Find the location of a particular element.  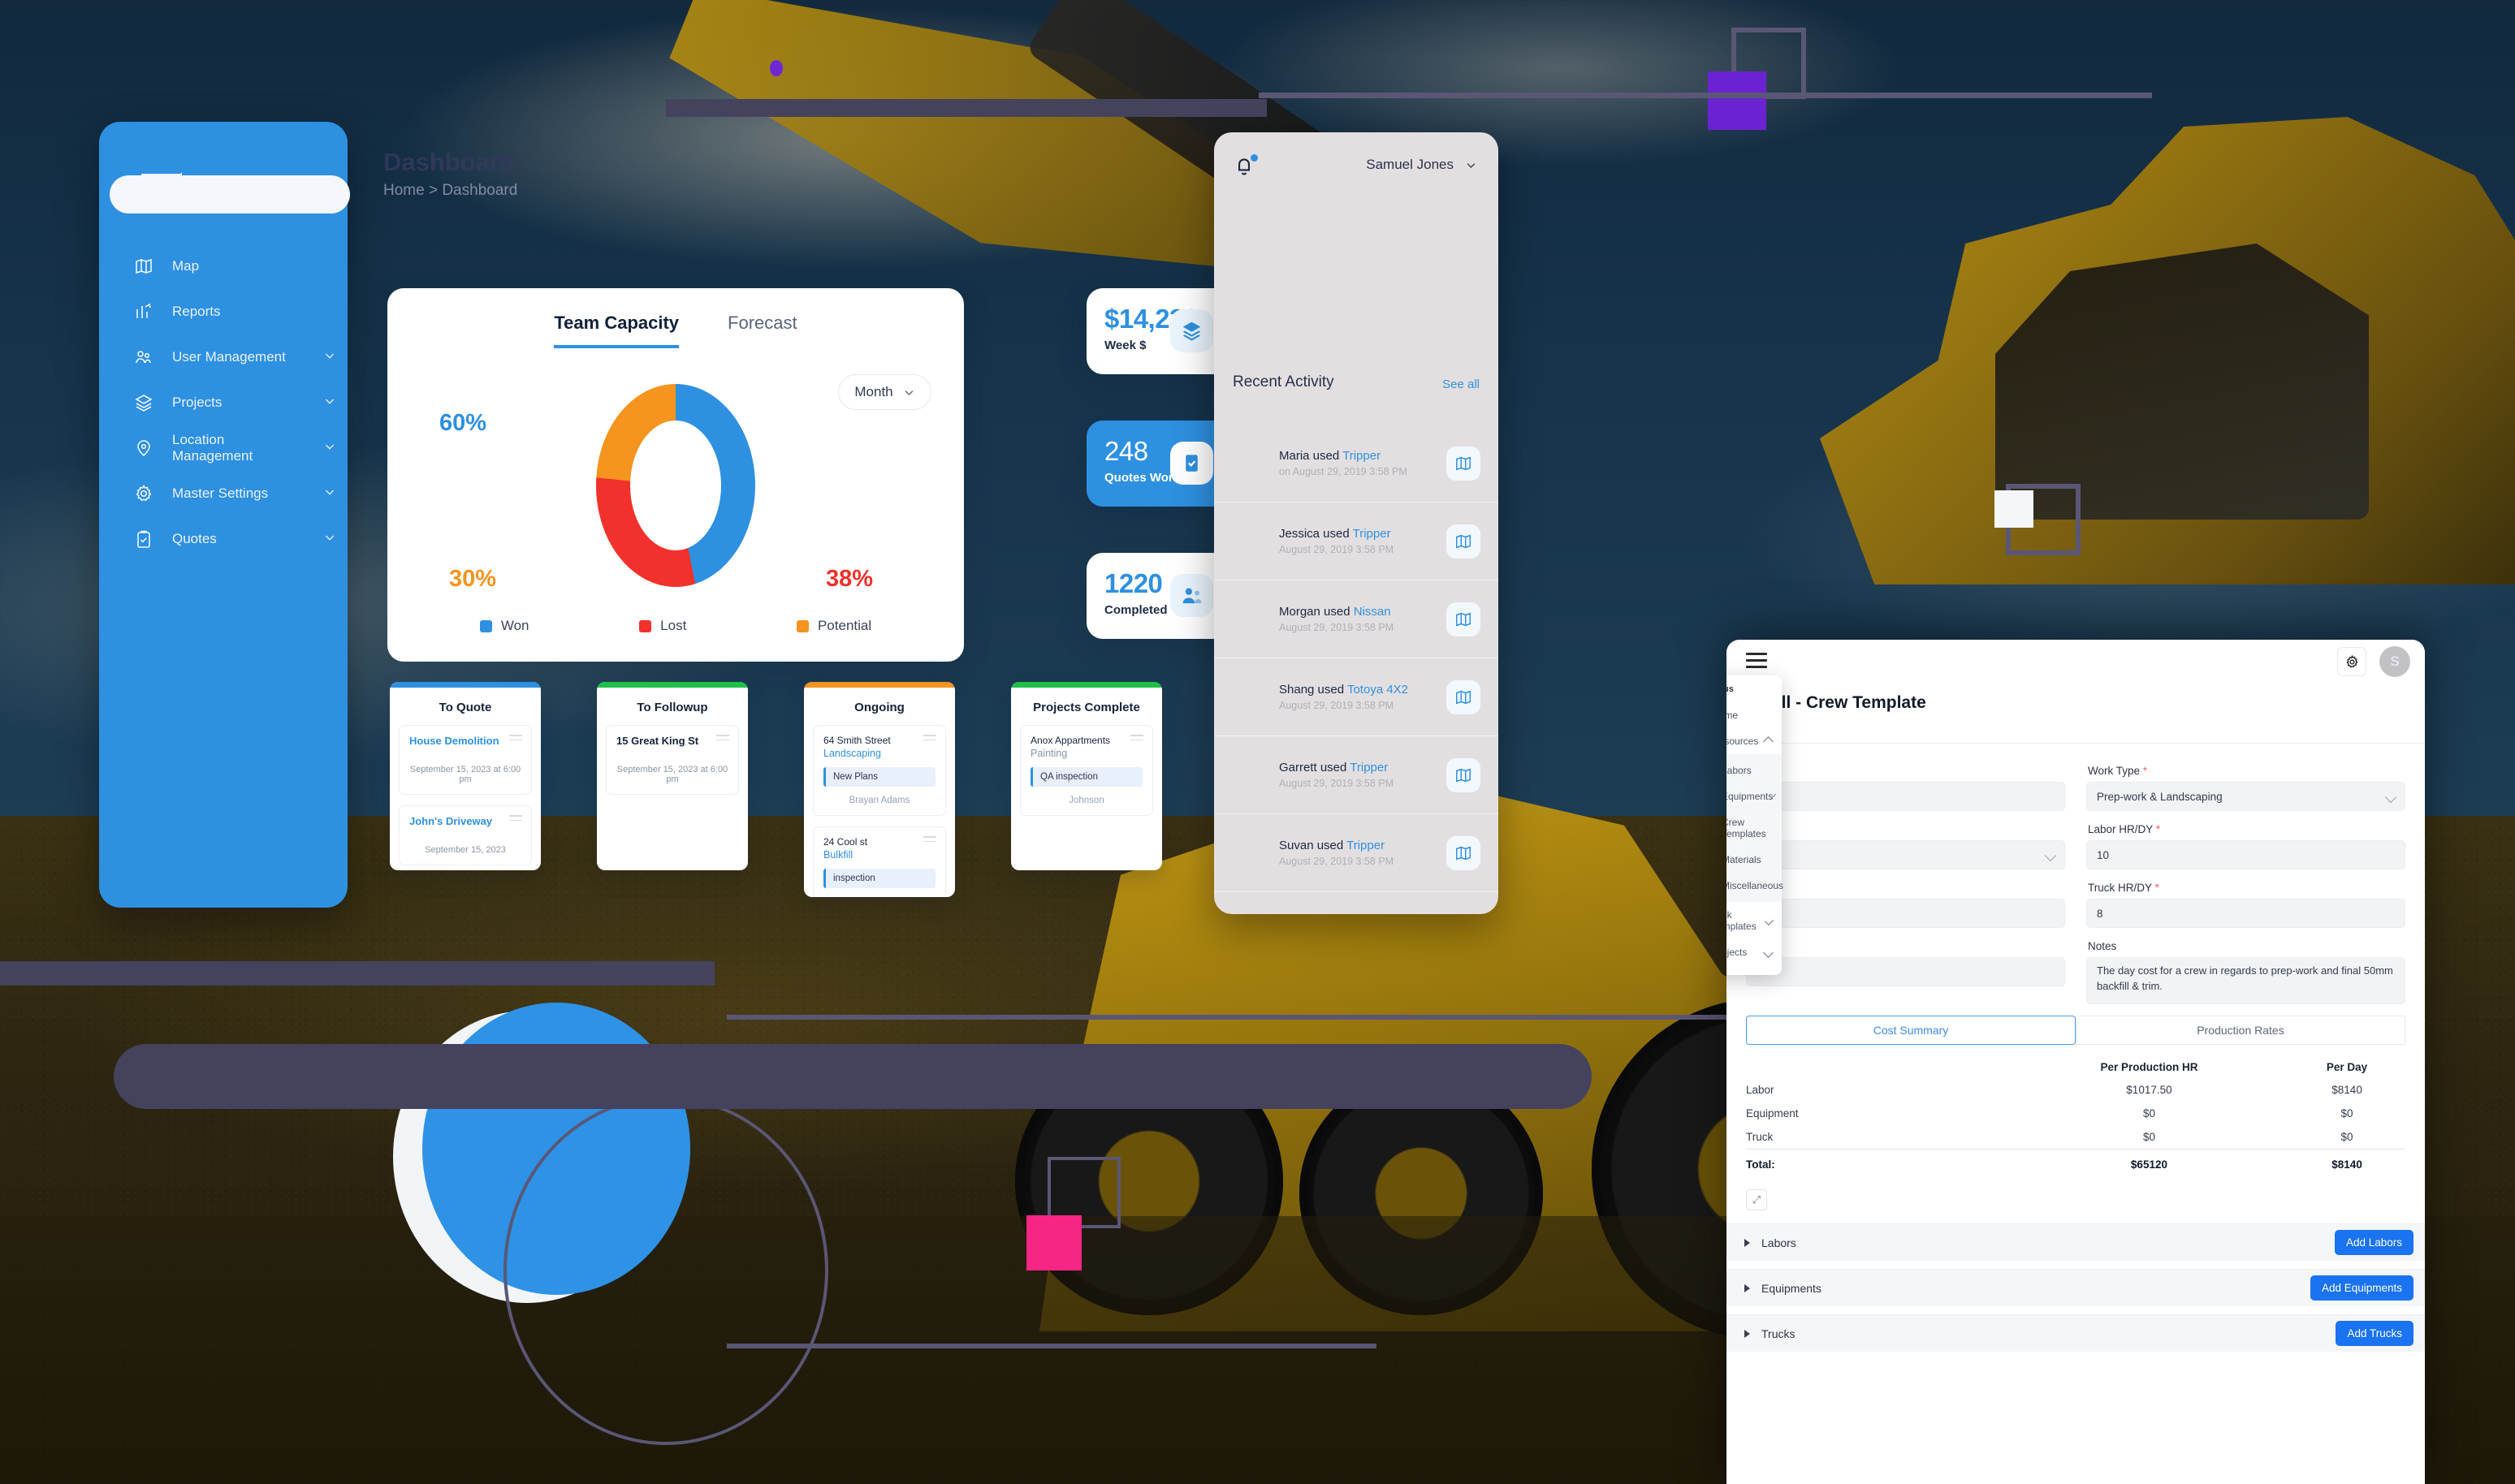

cost-row-per-day: $0 is located at coordinates (2346, 1113).